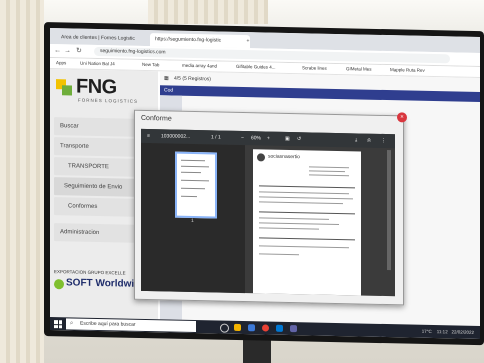 The height and width of the screenshot is (363, 484). I want to click on pdf-thumbnail, so click(196, 185).